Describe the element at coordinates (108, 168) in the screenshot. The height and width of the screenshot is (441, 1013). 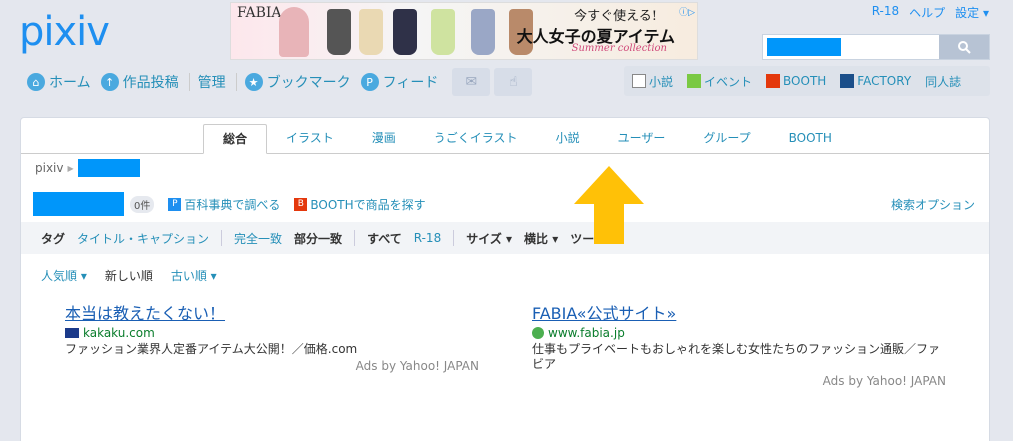
I see `breadcrumb-query` at that location.